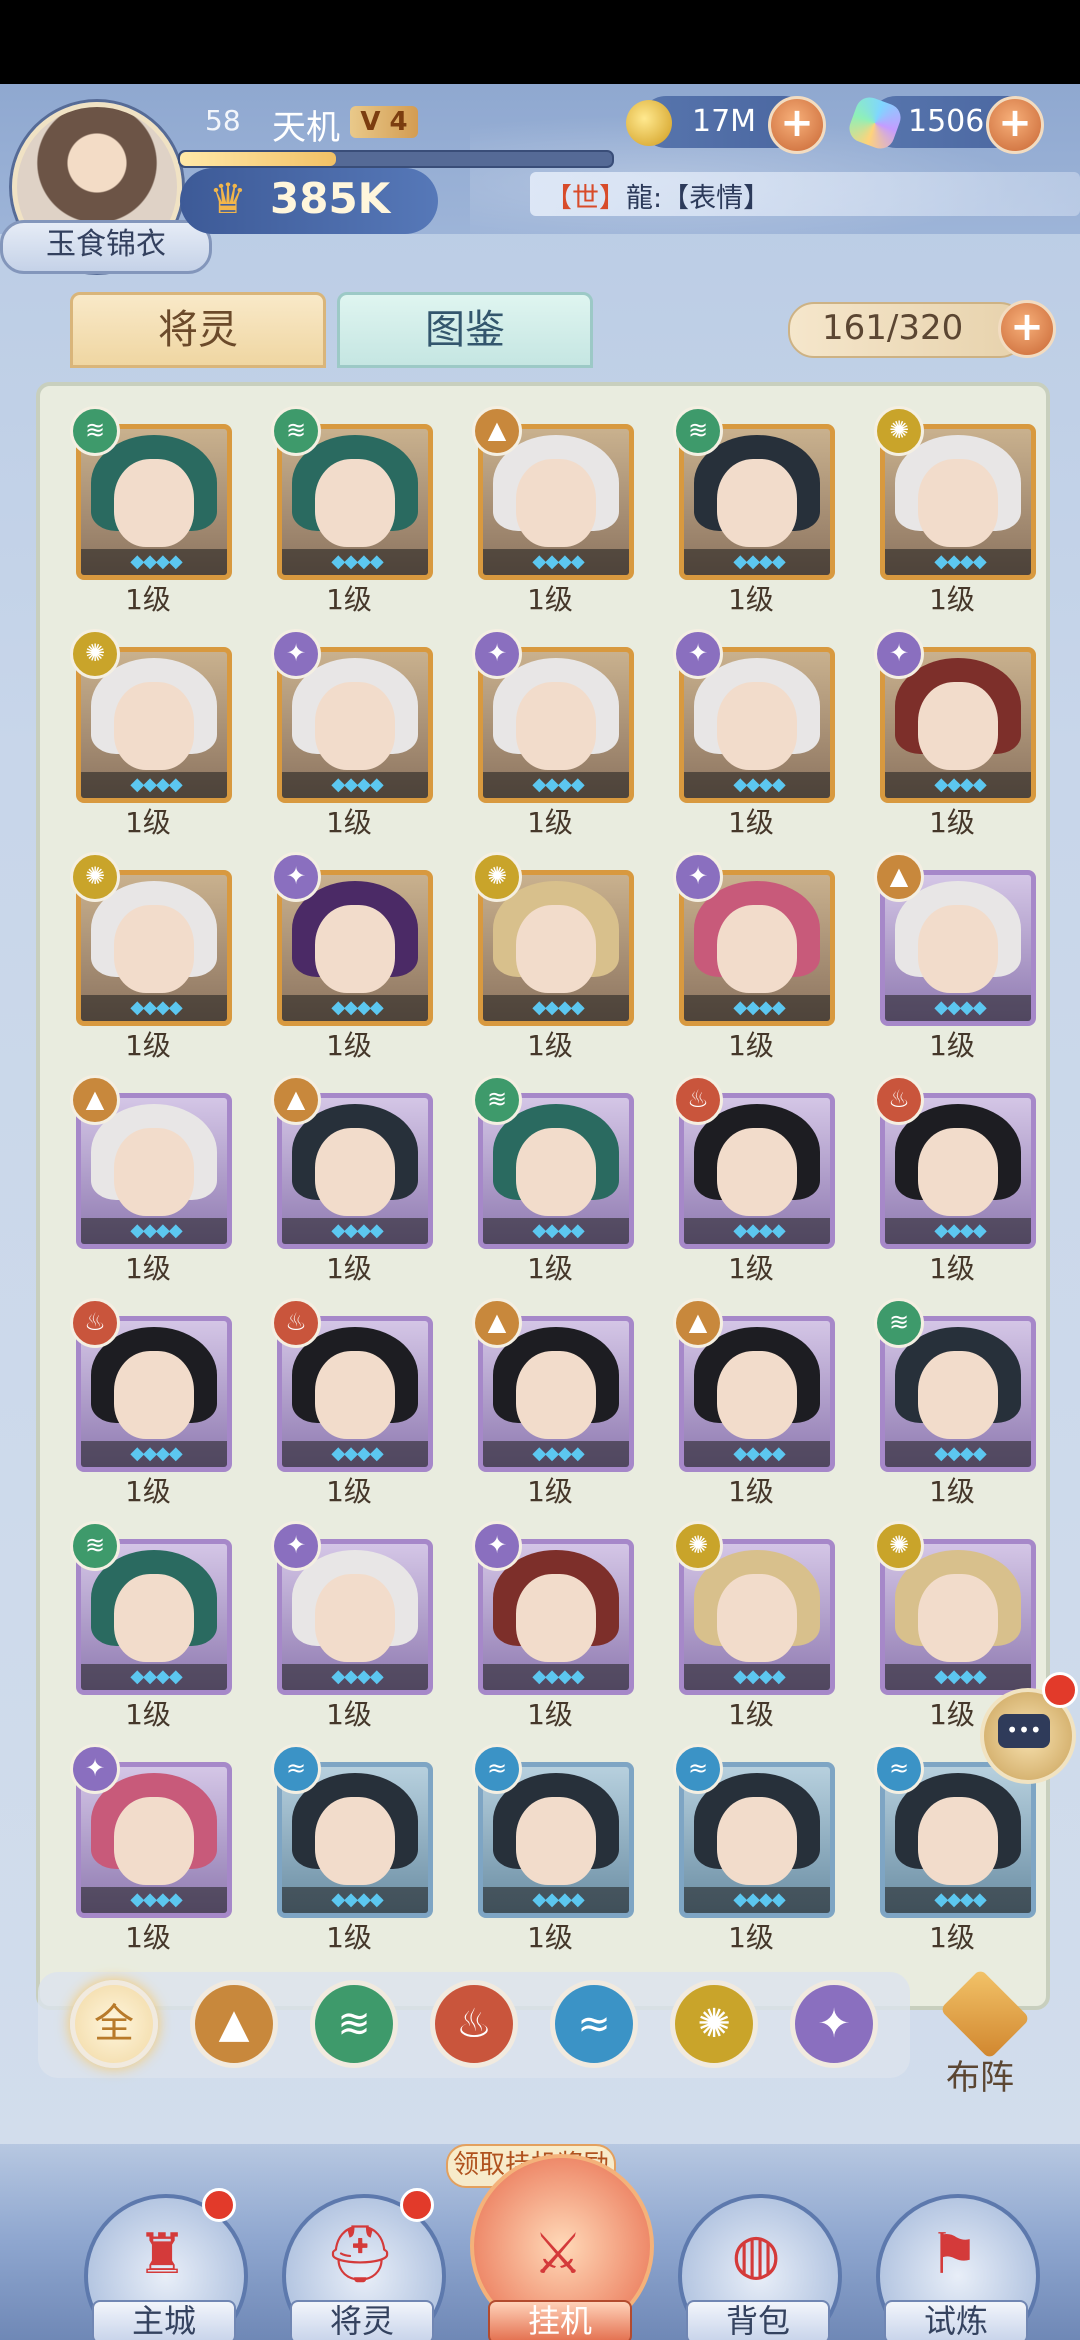  What do you see at coordinates (955, 2267) in the screenshot?
I see `nav-5-button: ⚑ 试炼` at bounding box center [955, 2267].